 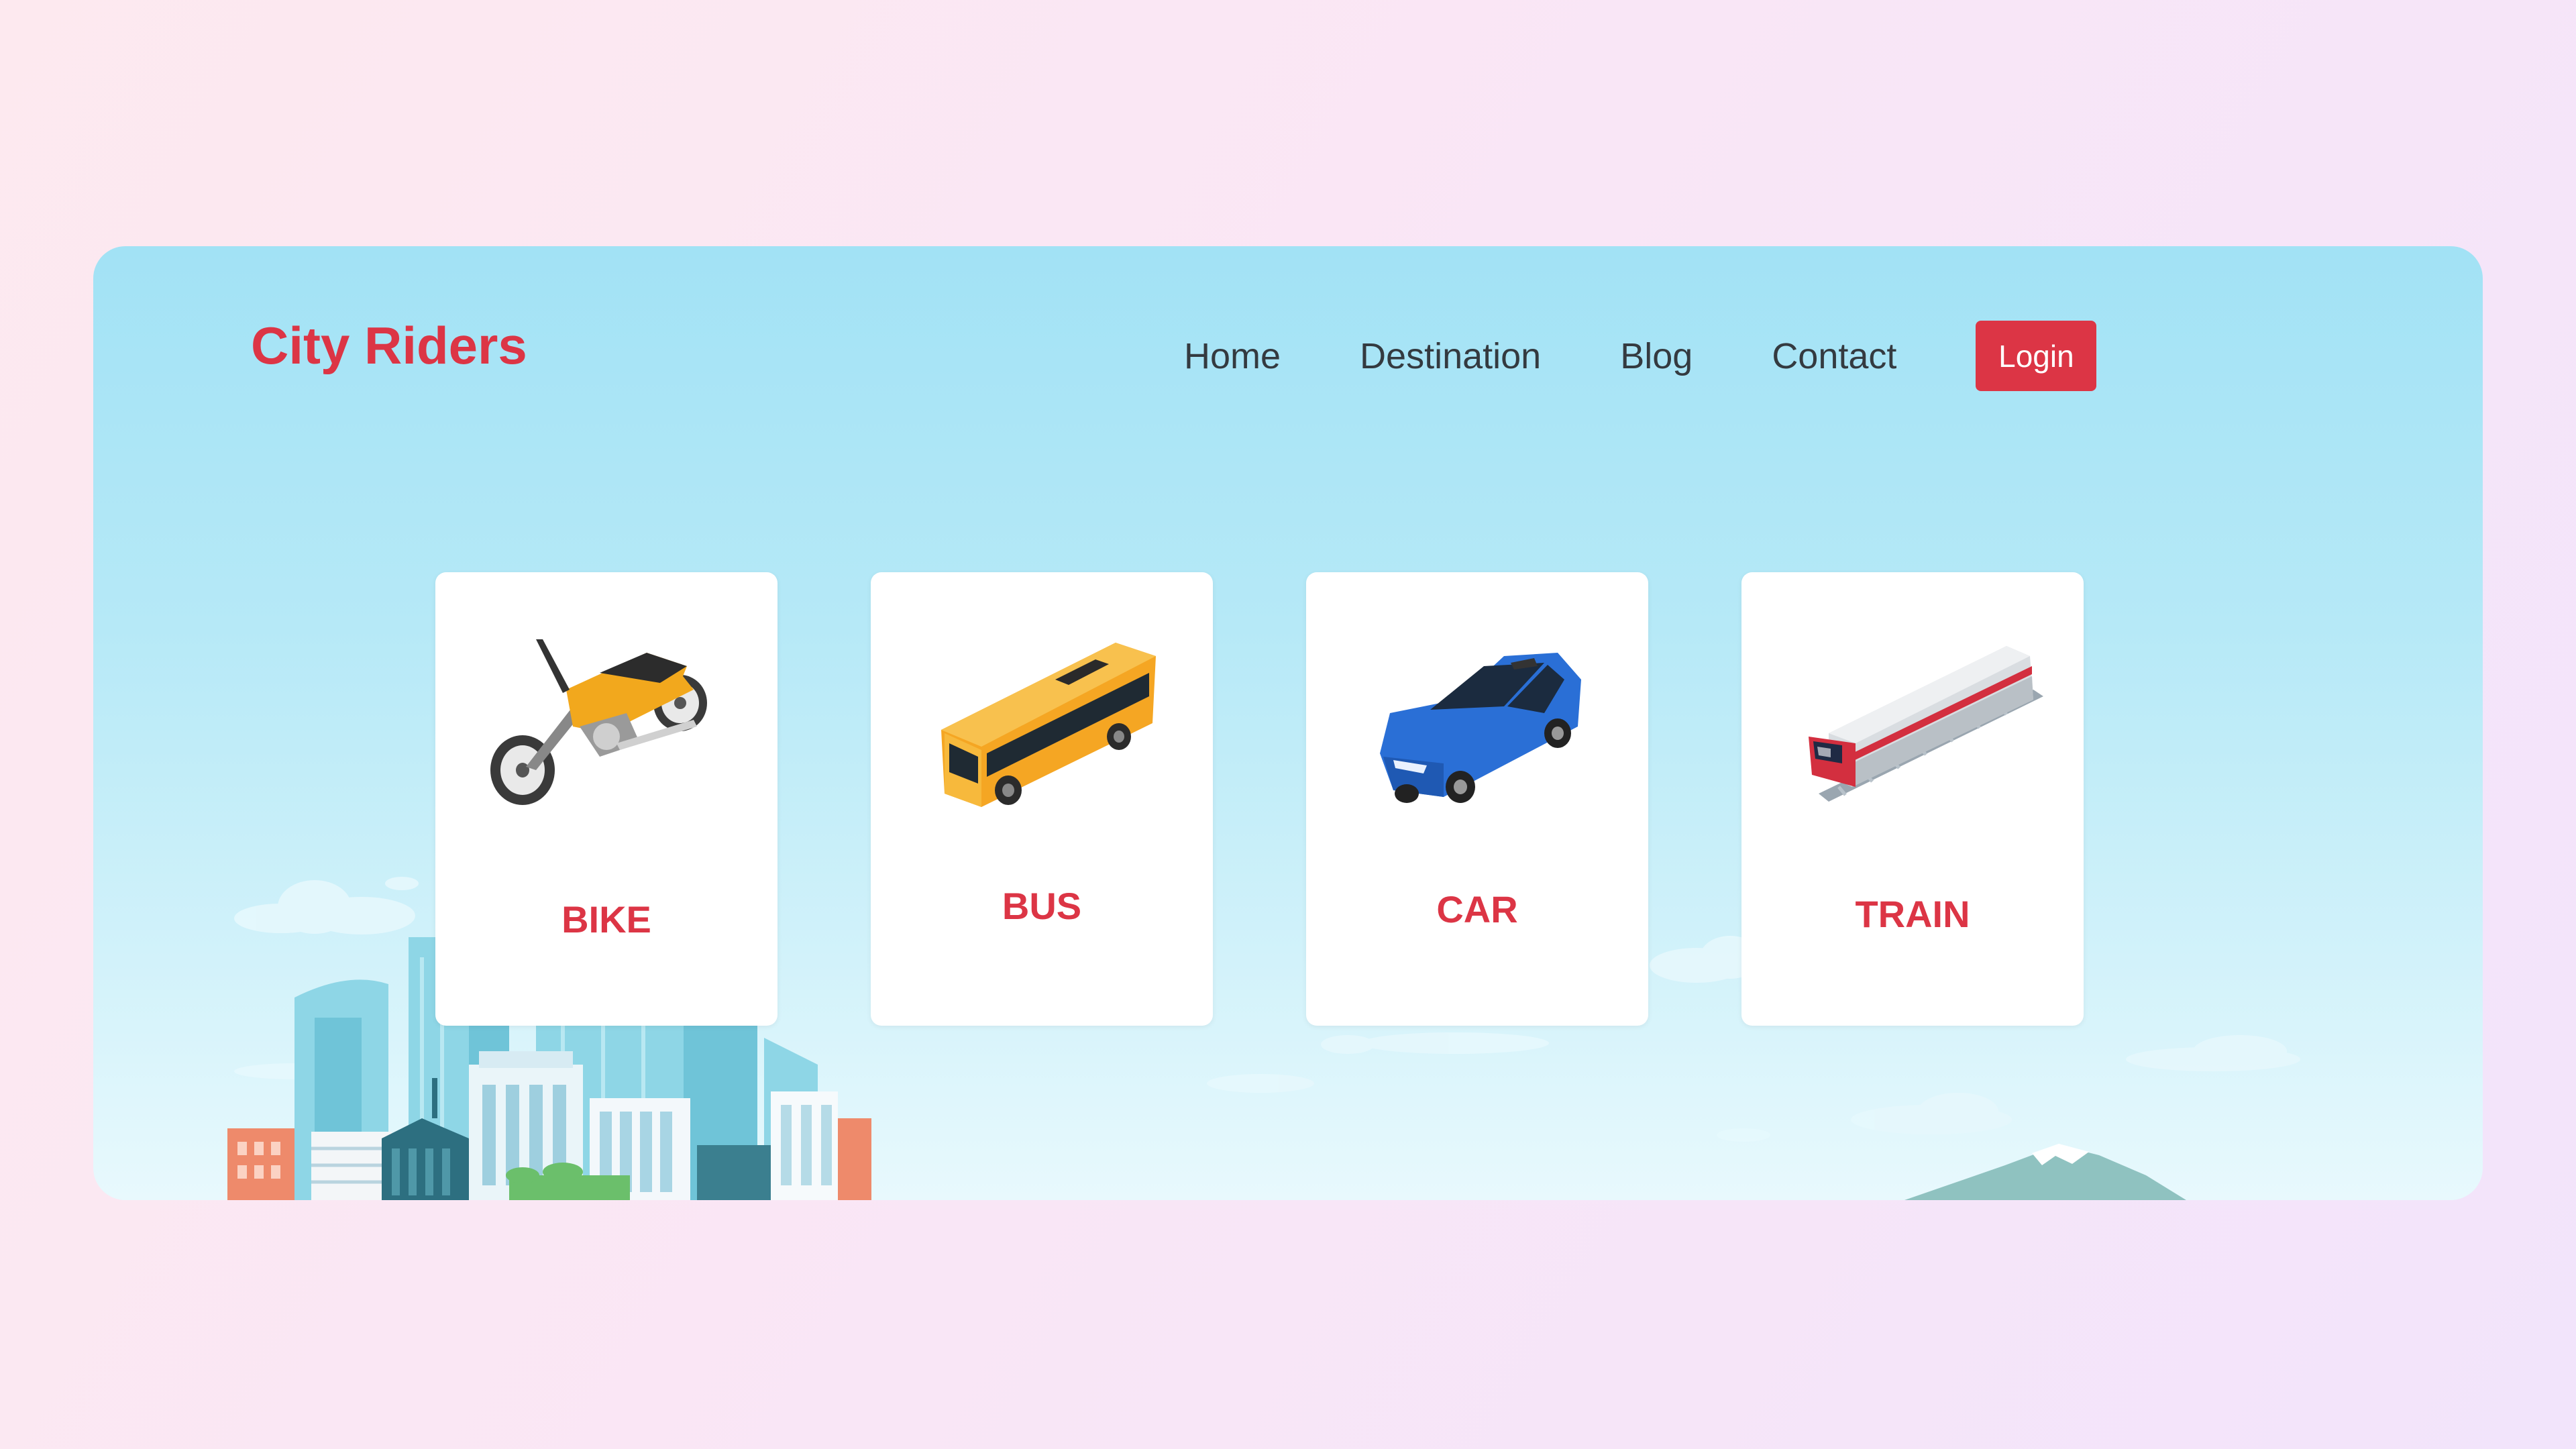 I want to click on vehicle-label-bus: BUS, so click(x=1042, y=906).